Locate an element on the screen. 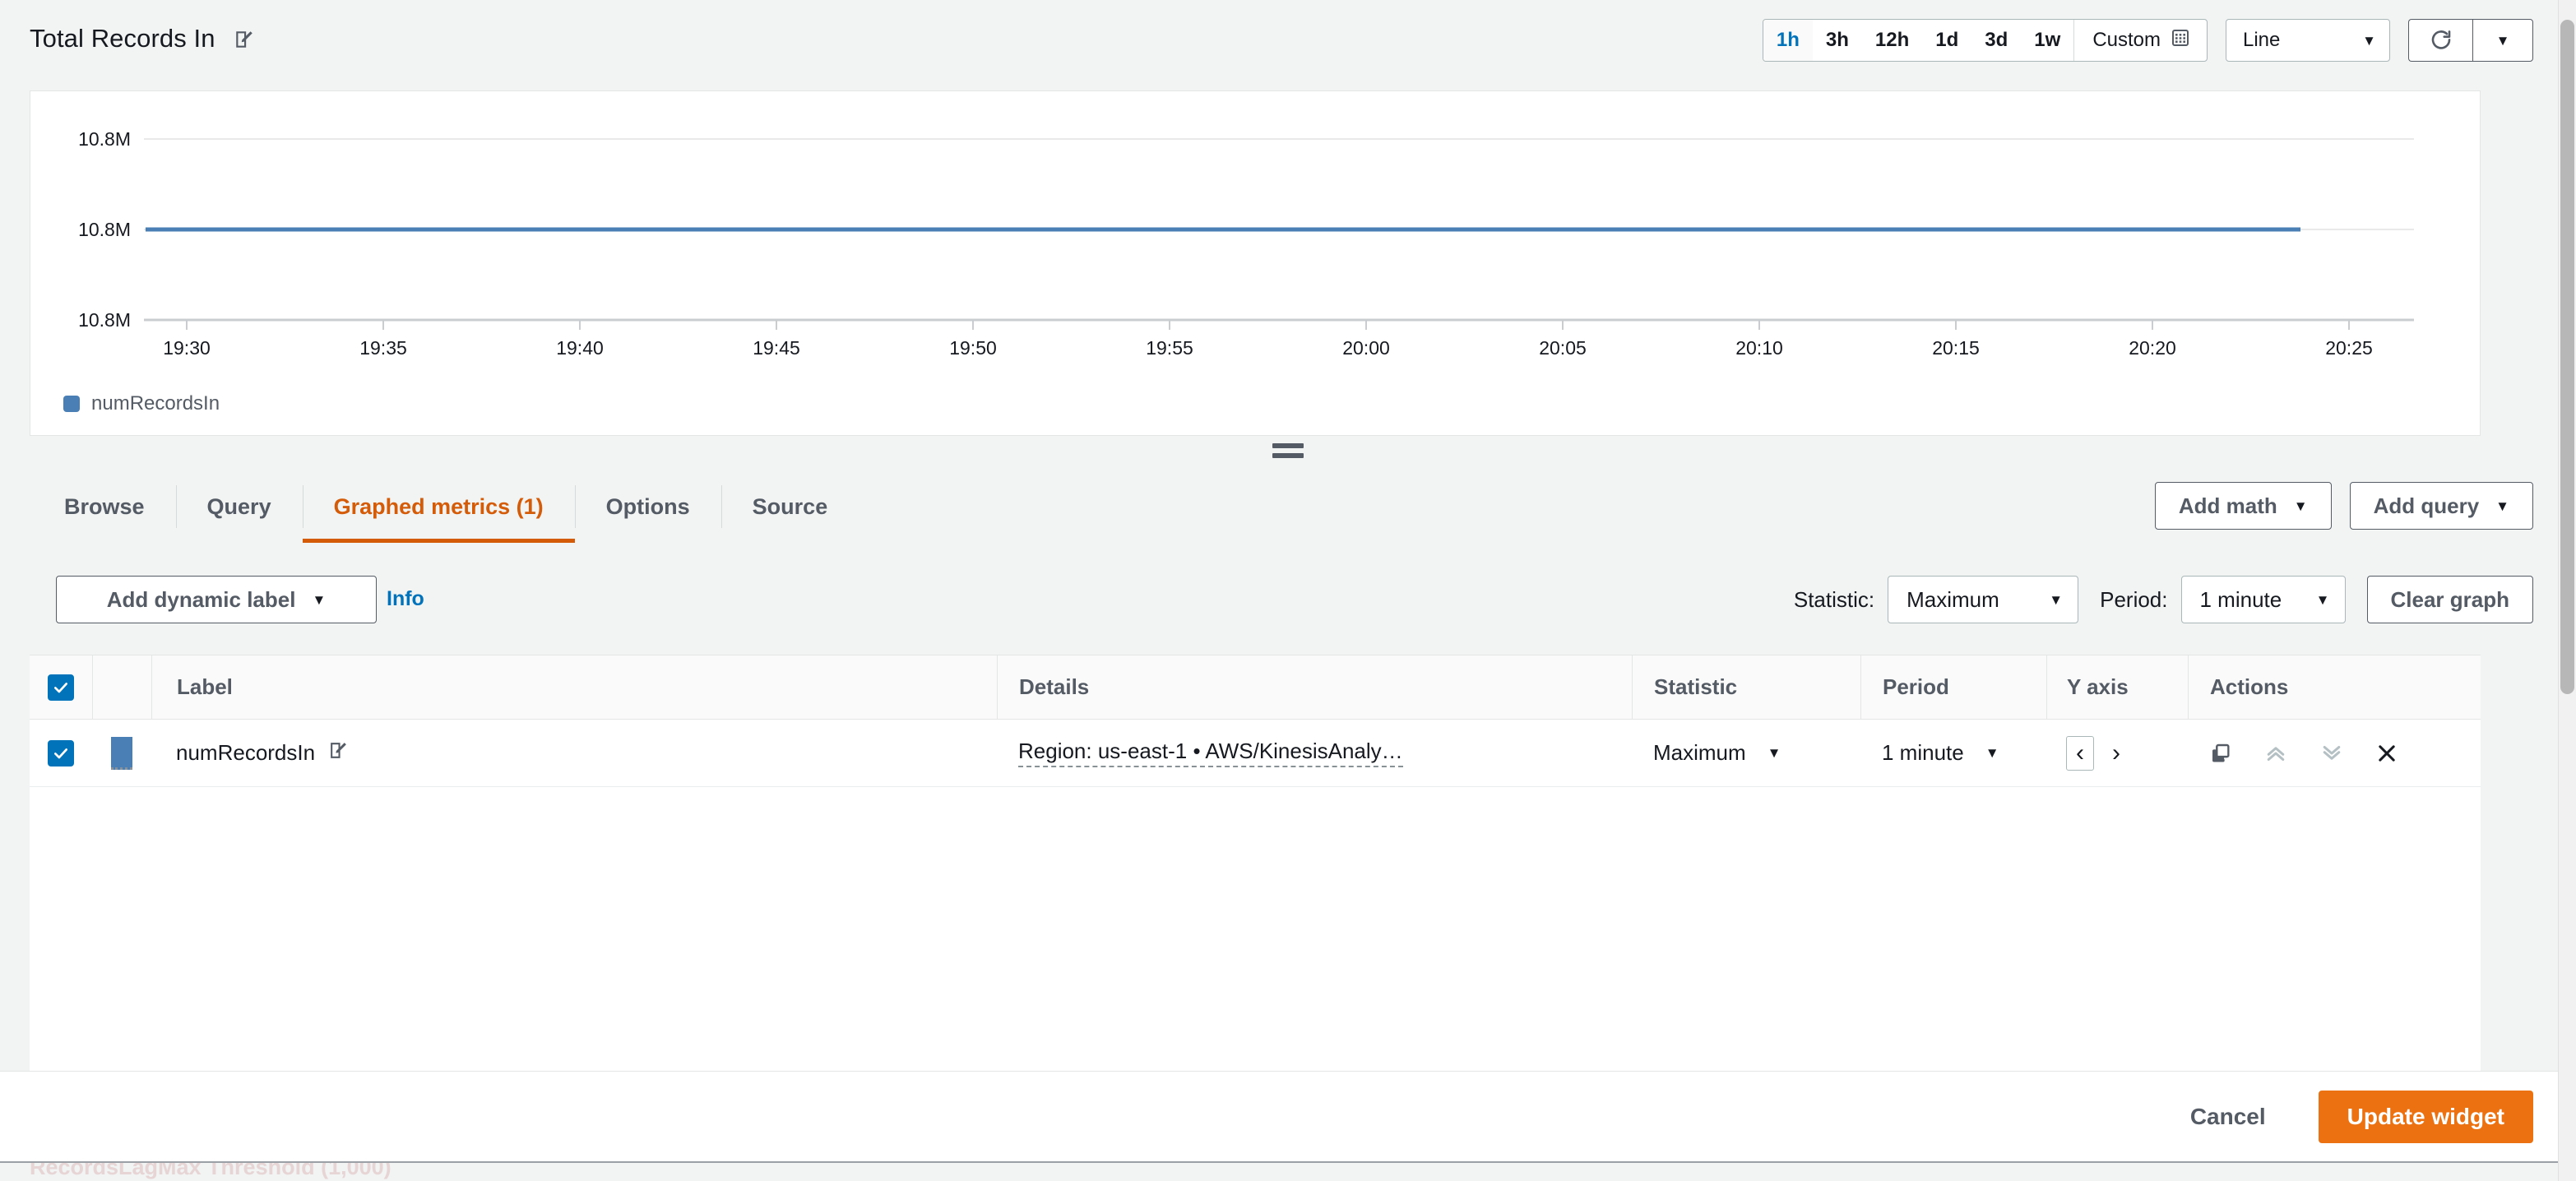 The image size is (2576, 1181). cancel-button: Cancel is located at coordinates (2228, 1117).